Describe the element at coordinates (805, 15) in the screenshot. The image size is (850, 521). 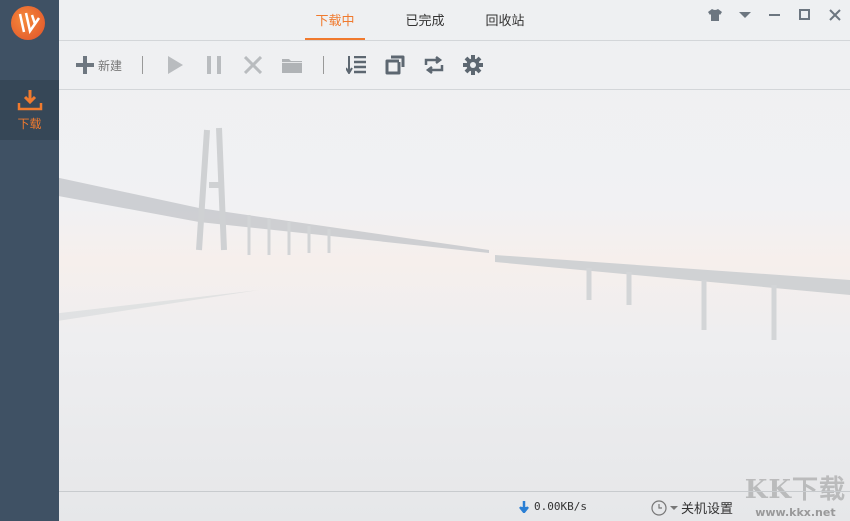
I see `maximize-icon` at that location.